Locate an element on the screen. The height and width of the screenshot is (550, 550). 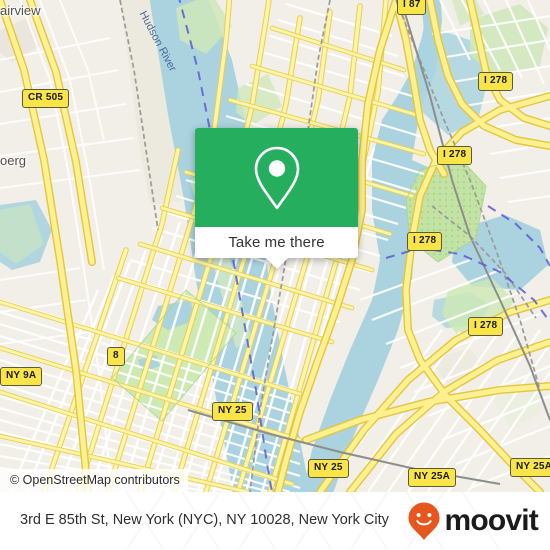
place-label-fairview: airview is located at coordinates (20, 10).